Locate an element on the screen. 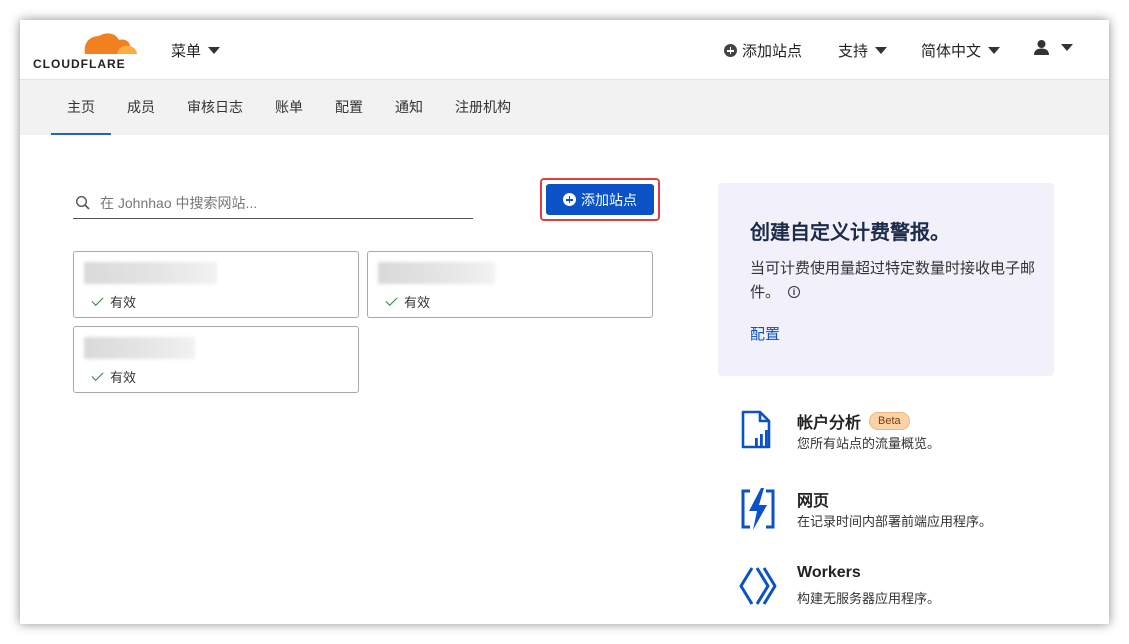  header-add-site-link: 添加站点 is located at coordinates (763, 50).